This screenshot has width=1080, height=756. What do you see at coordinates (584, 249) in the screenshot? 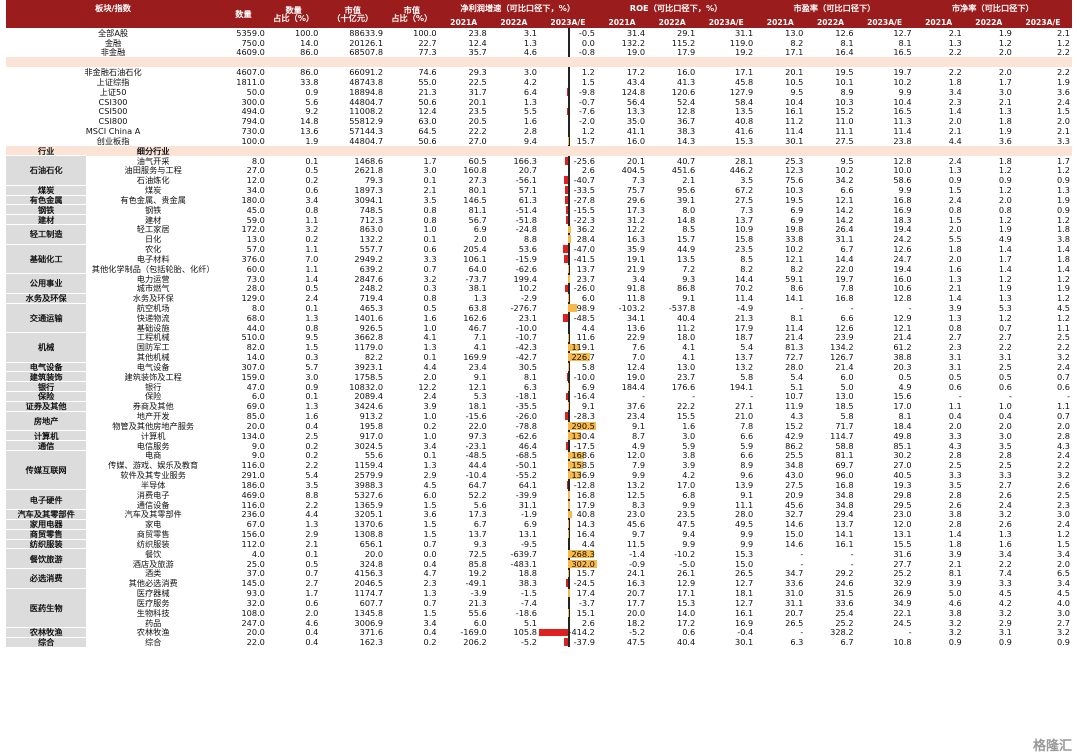
I see `growth-value: -47.0` at bounding box center [584, 249].